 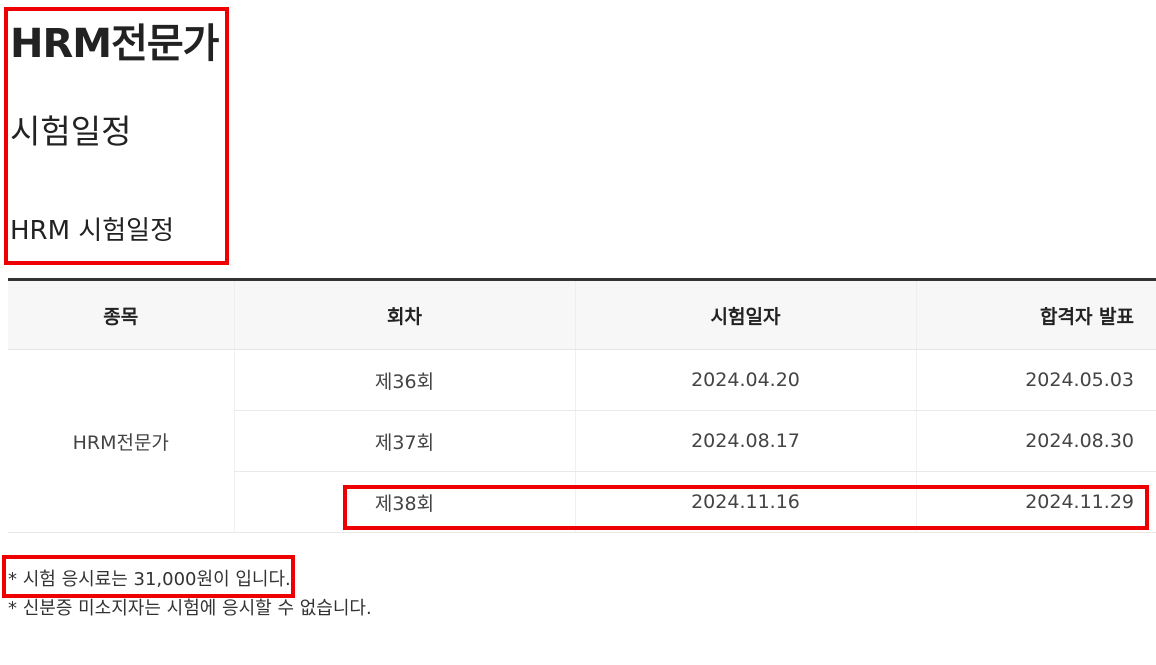 What do you see at coordinates (404, 502) in the screenshot?
I see `round-cell: 제38회` at bounding box center [404, 502].